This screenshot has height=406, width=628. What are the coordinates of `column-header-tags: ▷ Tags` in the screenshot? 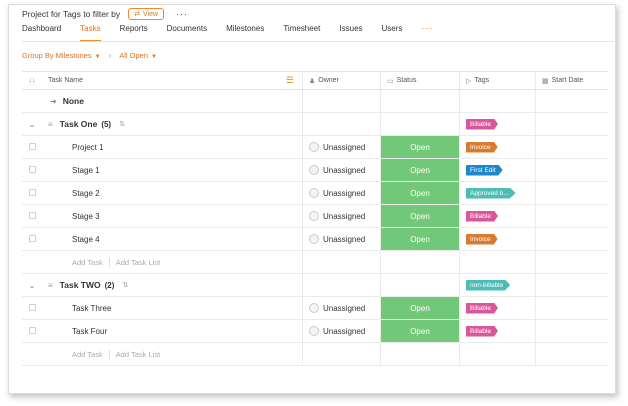 It's located at (497, 80).